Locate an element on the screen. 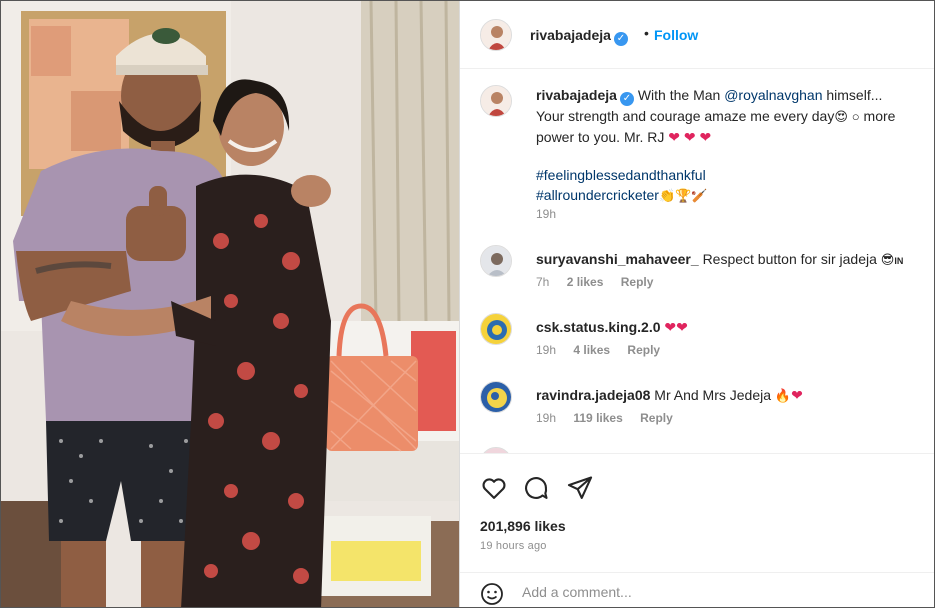 The image size is (935, 608). comment-username: csk.status.king.2.0 is located at coordinates (598, 327).